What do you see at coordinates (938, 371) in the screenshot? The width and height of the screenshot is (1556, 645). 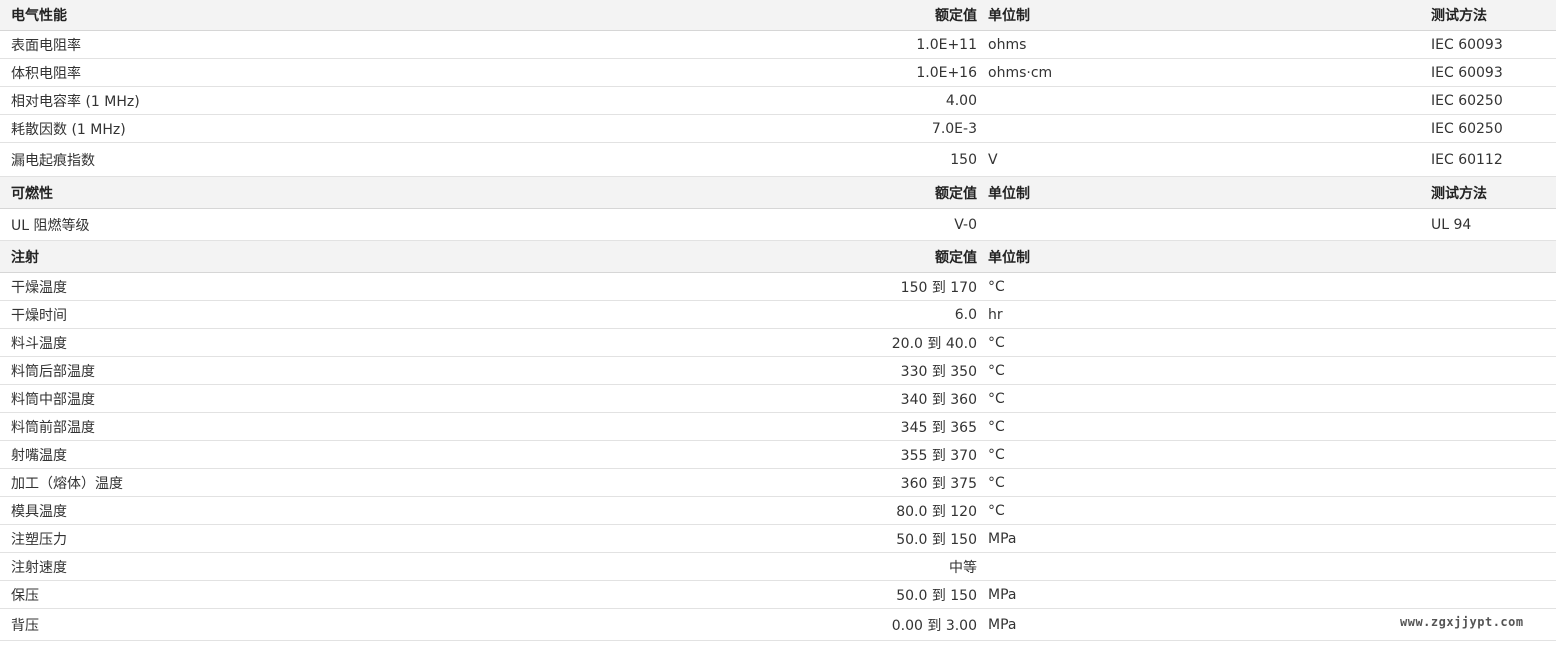 I see `property-value: 330 到 350` at bounding box center [938, 371].